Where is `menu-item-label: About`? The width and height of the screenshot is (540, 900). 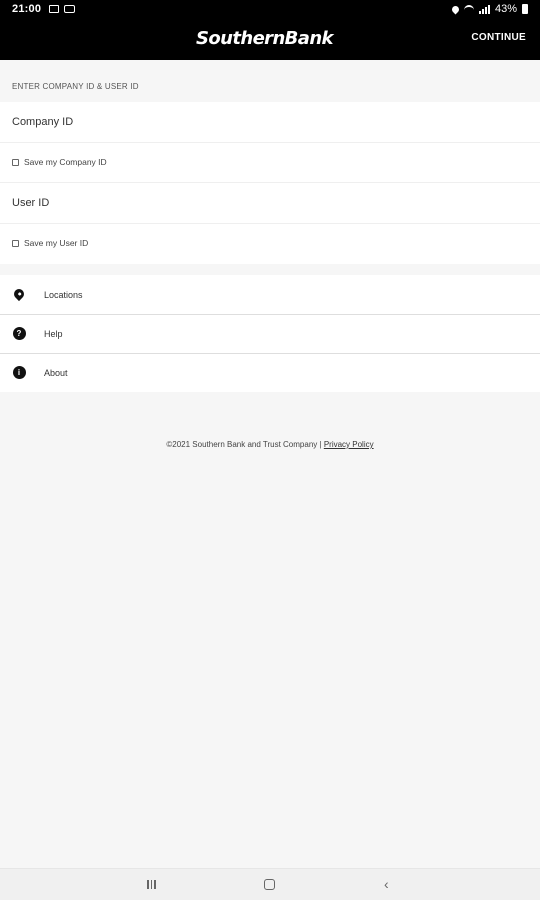 menu-item-label: About is located at coordinates (56, 372).